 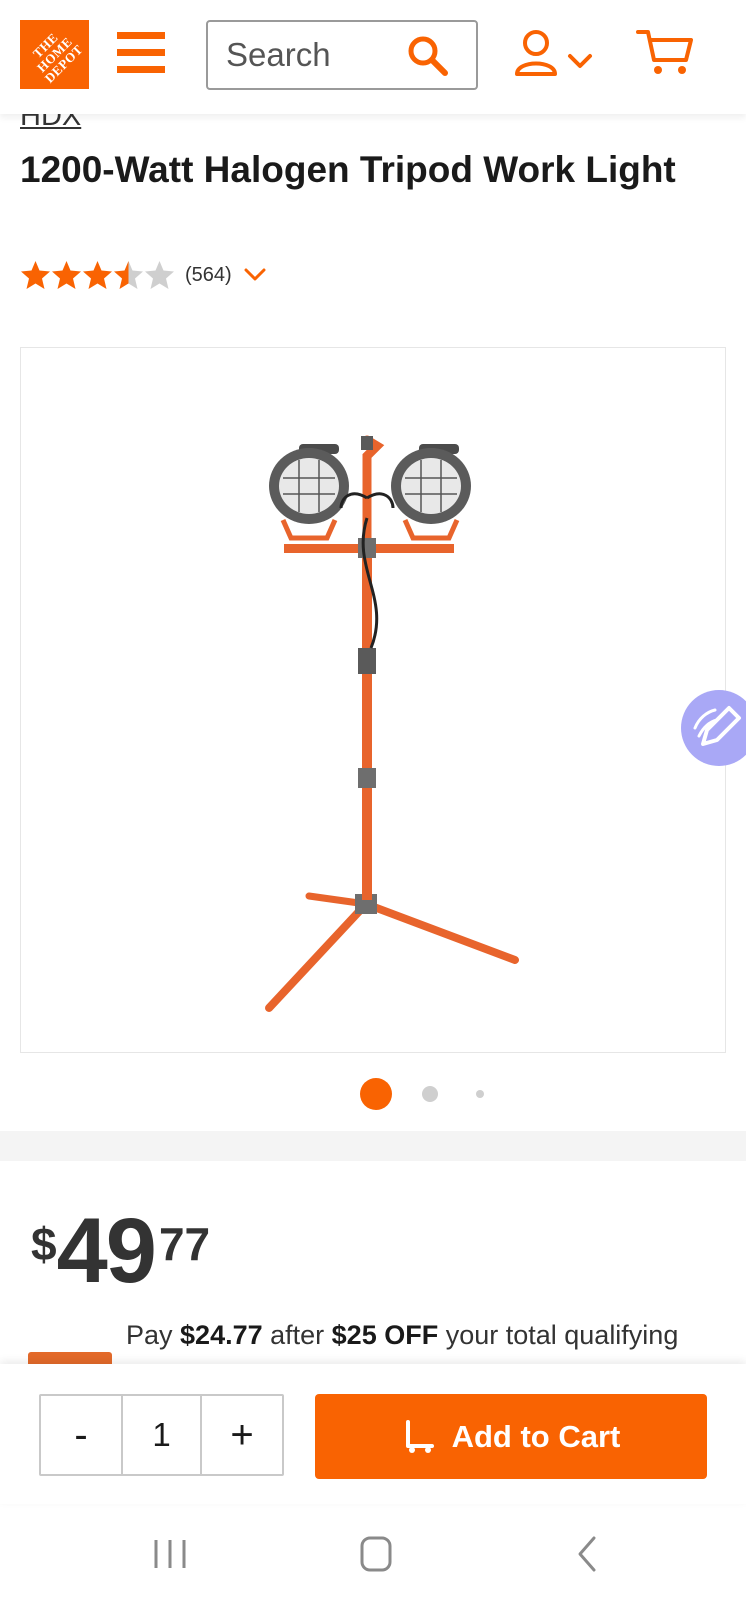 I want to click on sticky-cart-bar: - 1 + Add to Cart, so click(x=373, y=1434).